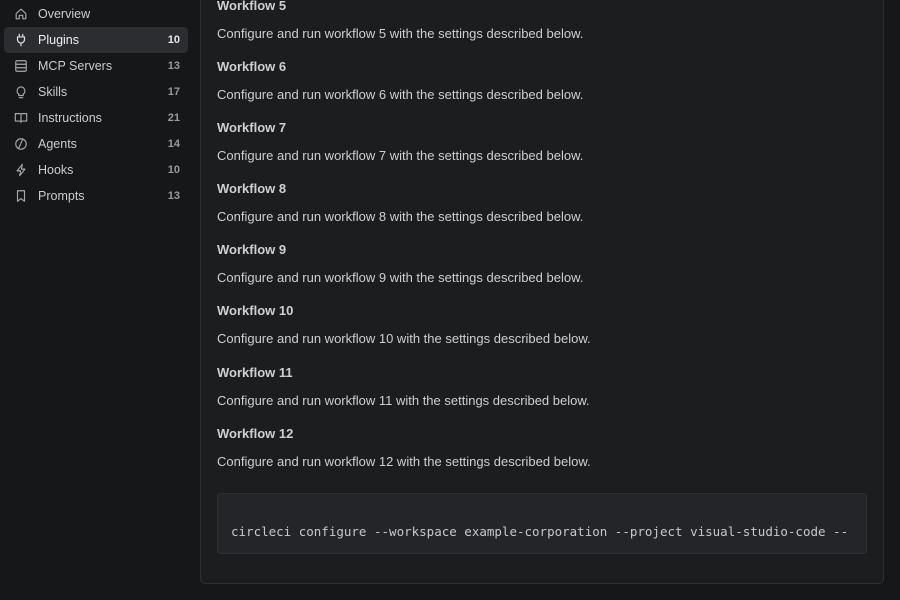  I want to click on workflow-title: Workflow 10, so click(255, 311).